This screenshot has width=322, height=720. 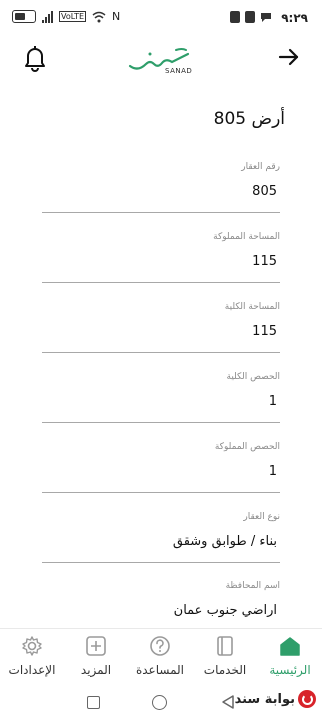 What do you see at coordinates (252, 586) in the screenshot?
I see `field-label: اسم المحافظة` at bounding box center [252, 586].